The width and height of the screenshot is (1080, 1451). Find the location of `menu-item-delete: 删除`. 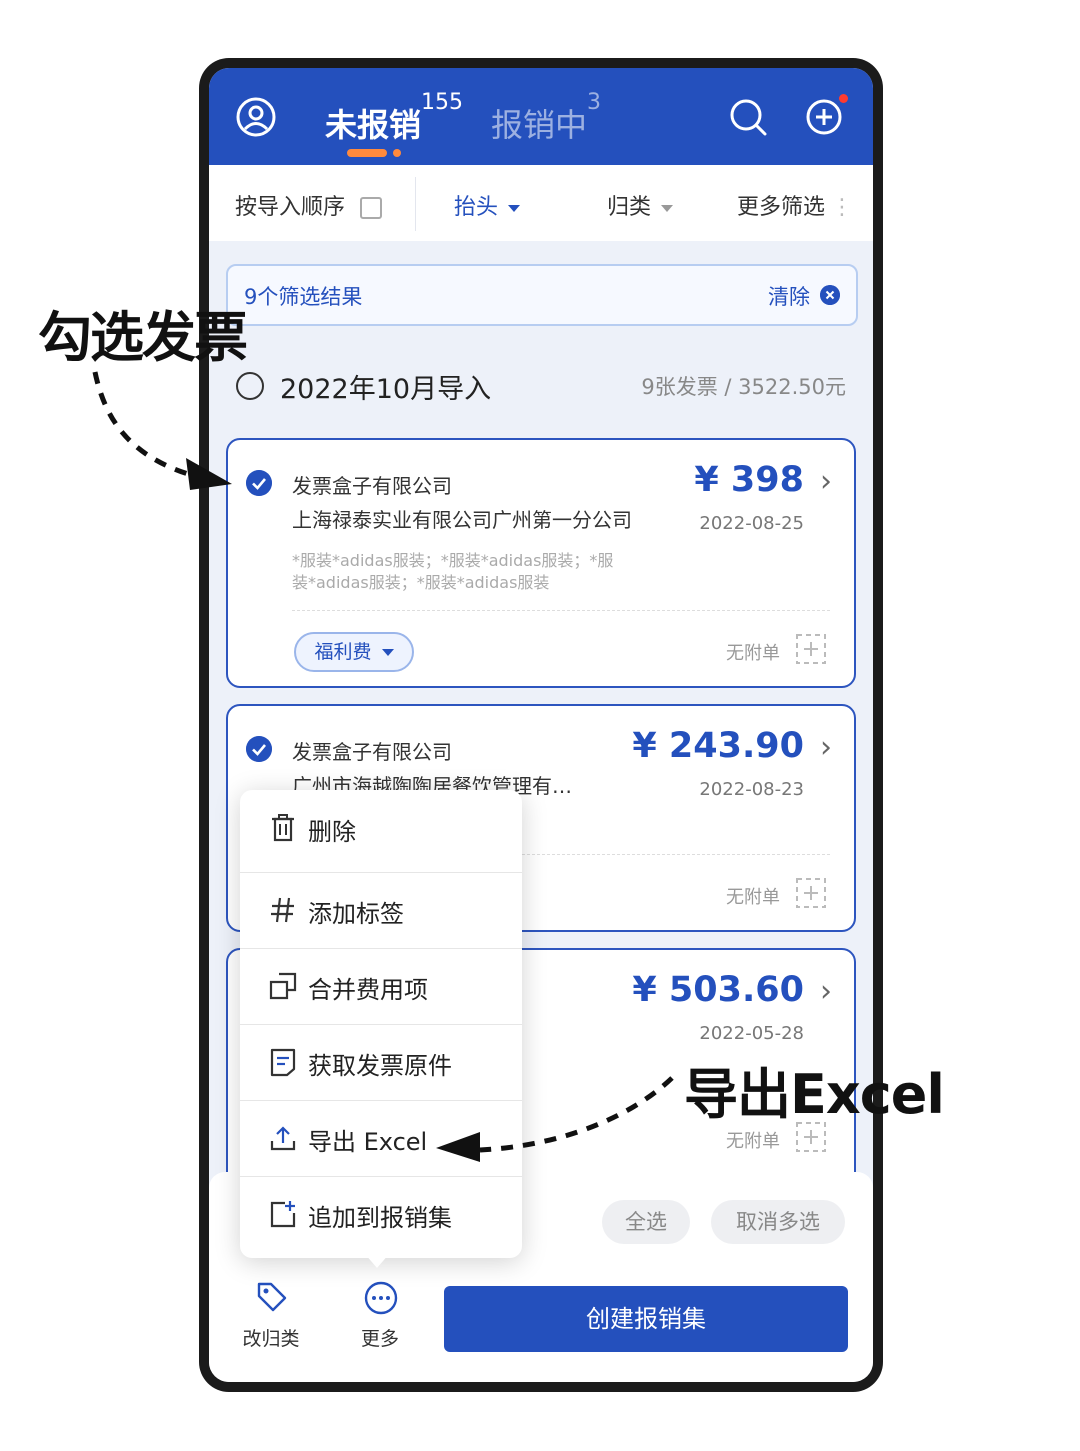

menu-item-delete: 删除 is located at coordinates (381, 827).